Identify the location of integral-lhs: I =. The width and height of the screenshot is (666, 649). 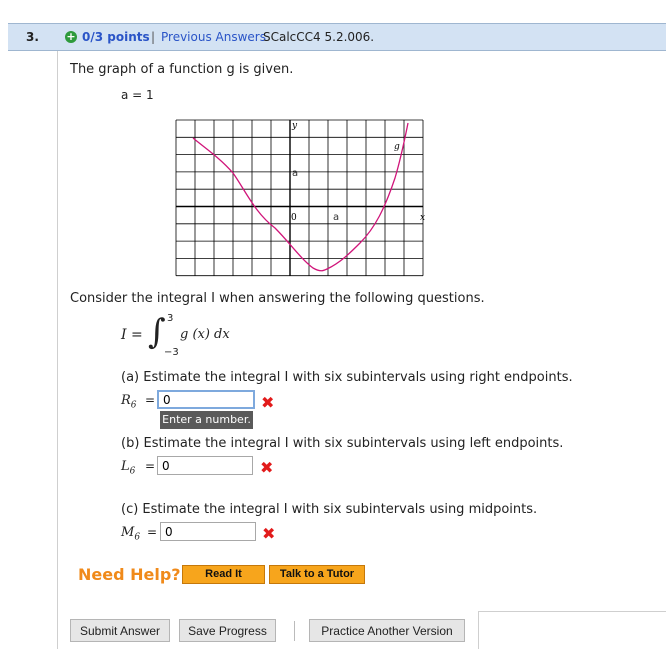
(132, 335).